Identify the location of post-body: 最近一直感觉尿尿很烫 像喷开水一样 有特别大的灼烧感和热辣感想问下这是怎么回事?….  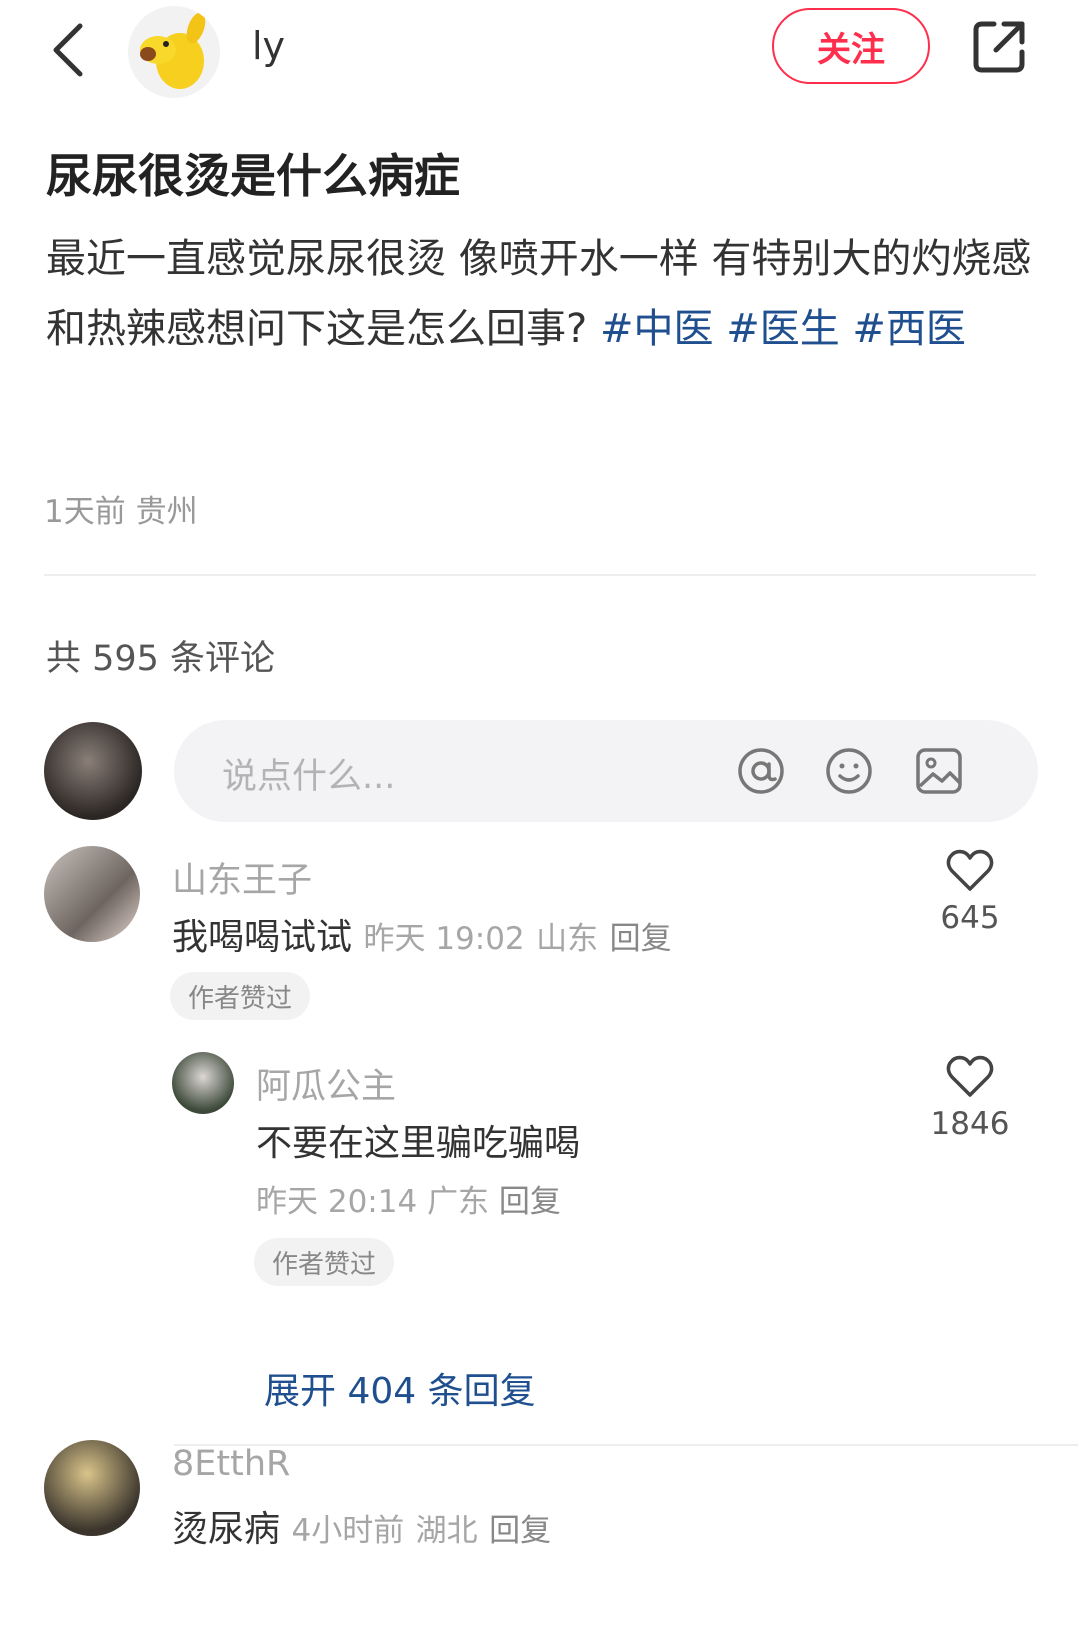
(541, 294).